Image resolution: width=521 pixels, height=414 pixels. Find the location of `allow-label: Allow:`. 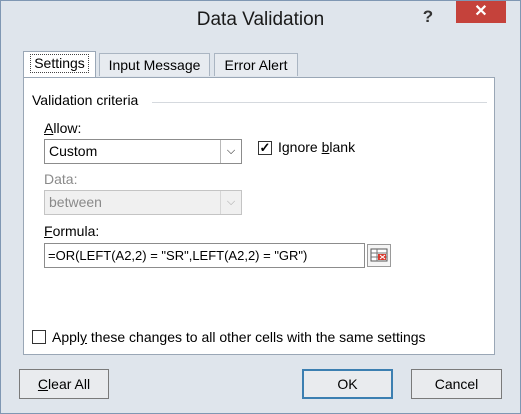

allow-label: Allow: is located at coordinates (63, 128).